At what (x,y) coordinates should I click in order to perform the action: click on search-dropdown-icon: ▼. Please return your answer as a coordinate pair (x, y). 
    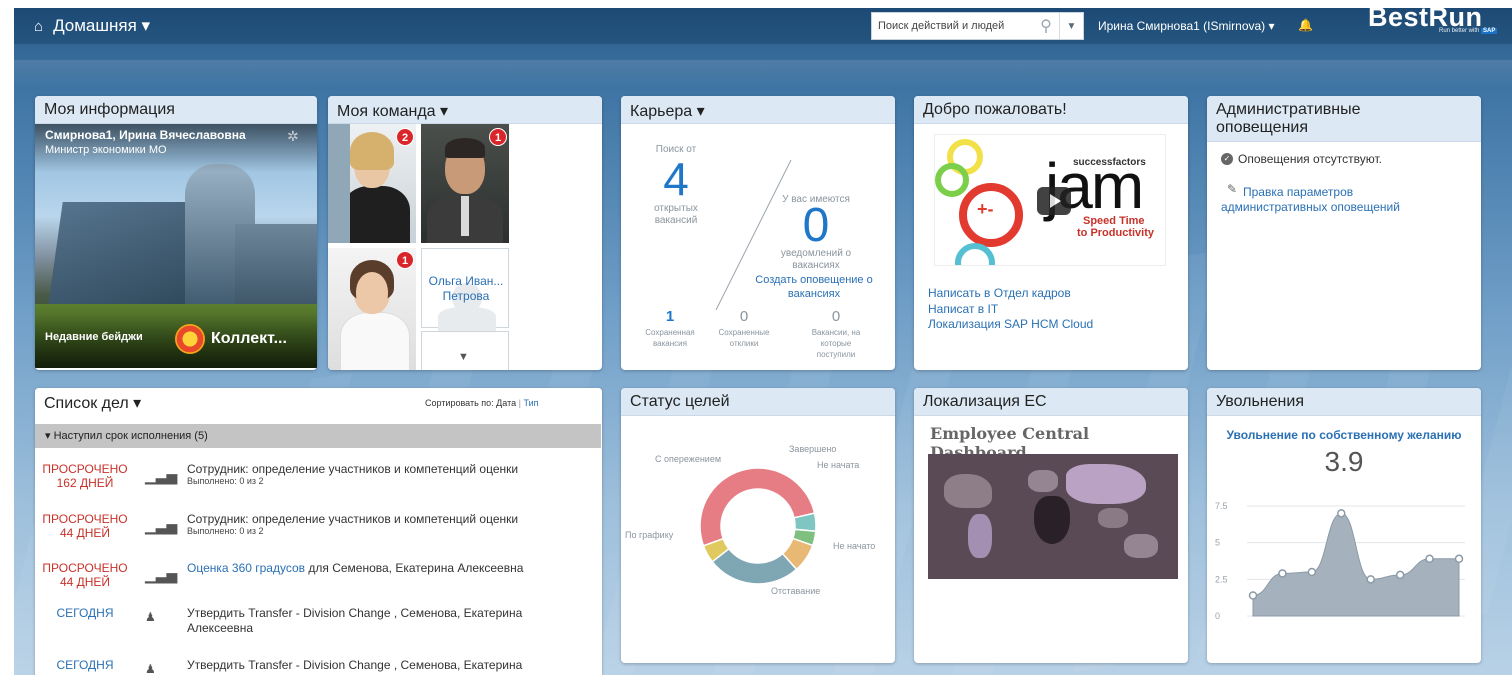
    Looking at the image, I should click on (1071, 26).